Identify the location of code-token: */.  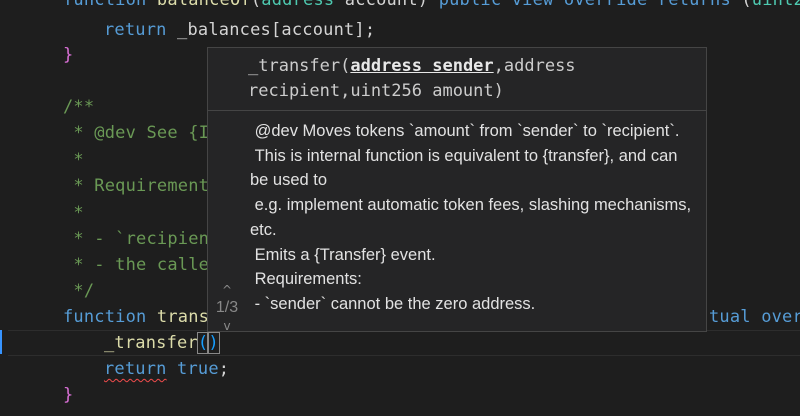
(79, 291).